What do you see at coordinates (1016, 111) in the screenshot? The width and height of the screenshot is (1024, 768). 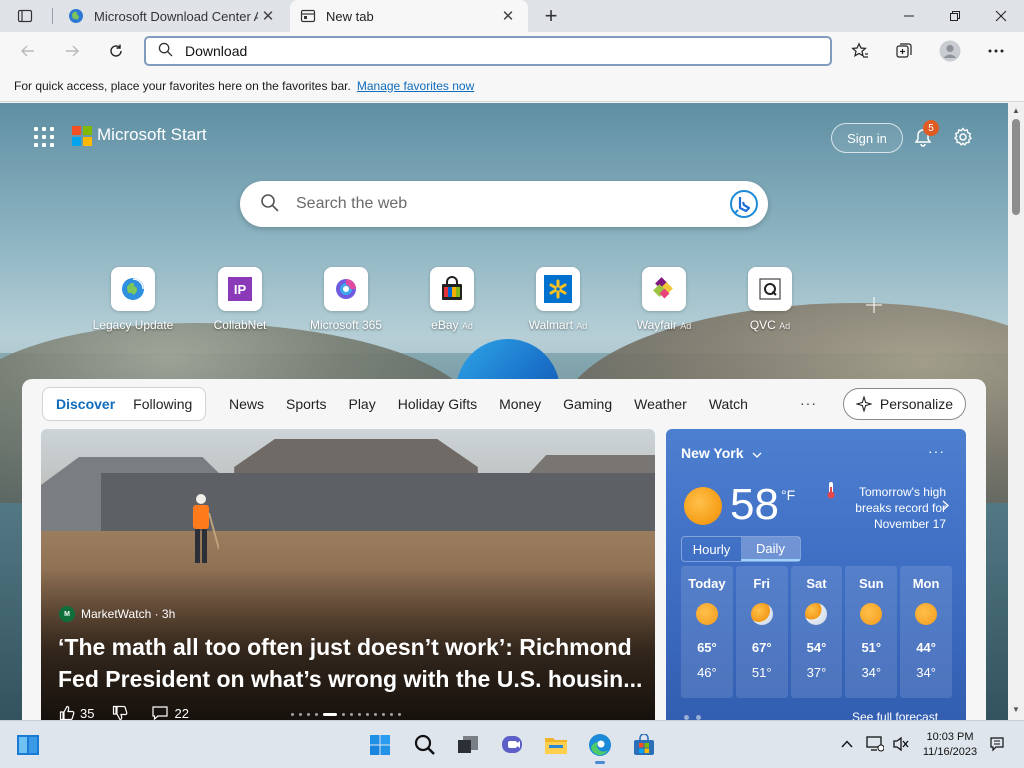 I see `scroll-up-arrow-icon: ▲` at bounding box center [1016, 111].